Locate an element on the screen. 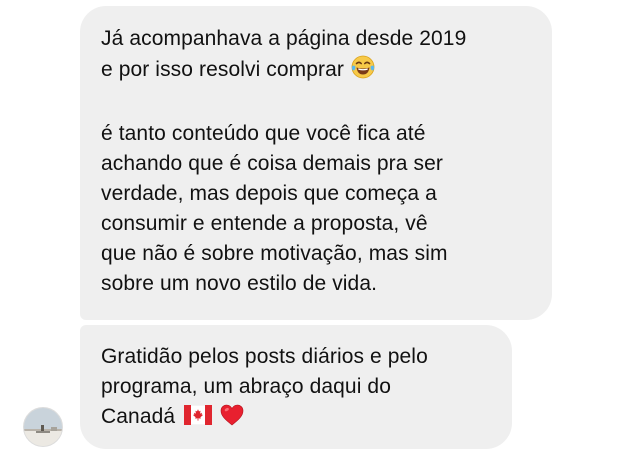 The height and width of the screenshot is (458, 624). avatar is located at coordinates (43, 427).